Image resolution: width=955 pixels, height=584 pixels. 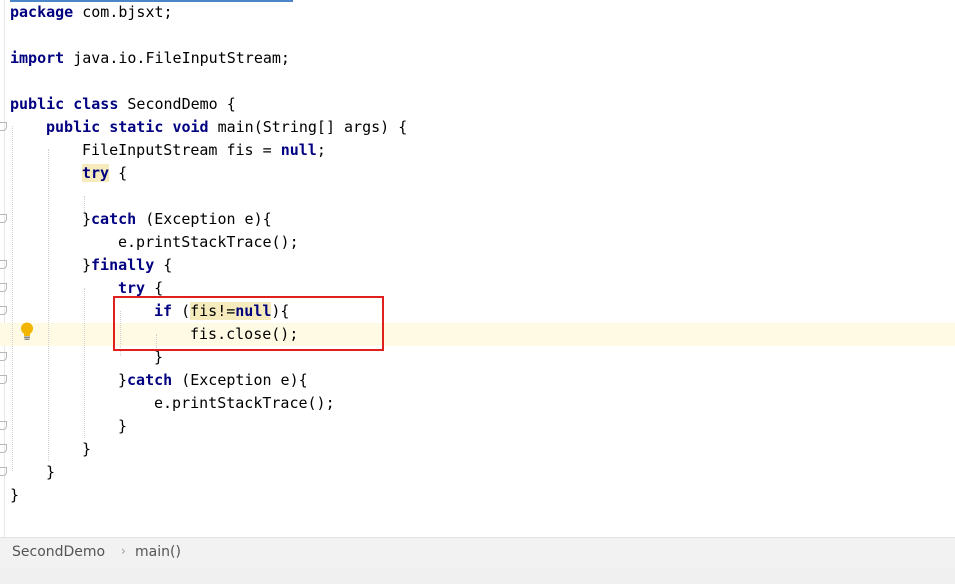 I want to click on code-line: package com.bjsxt;, so click(x=91, y=12).